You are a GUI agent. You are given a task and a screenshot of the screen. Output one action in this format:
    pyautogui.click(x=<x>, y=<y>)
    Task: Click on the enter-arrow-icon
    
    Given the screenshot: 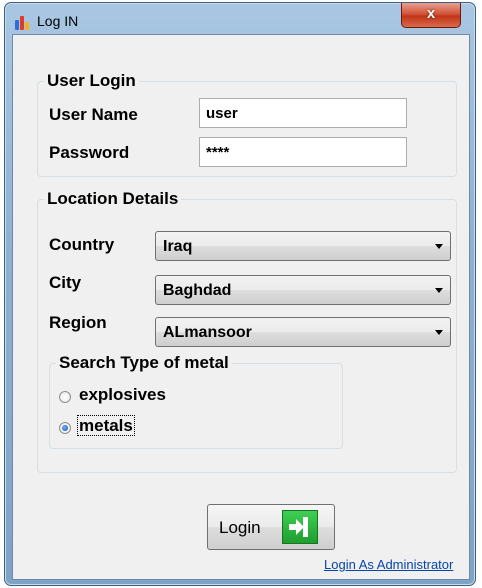 What is the action you would take?
    pyautogui.click(x=300, y=527)
    